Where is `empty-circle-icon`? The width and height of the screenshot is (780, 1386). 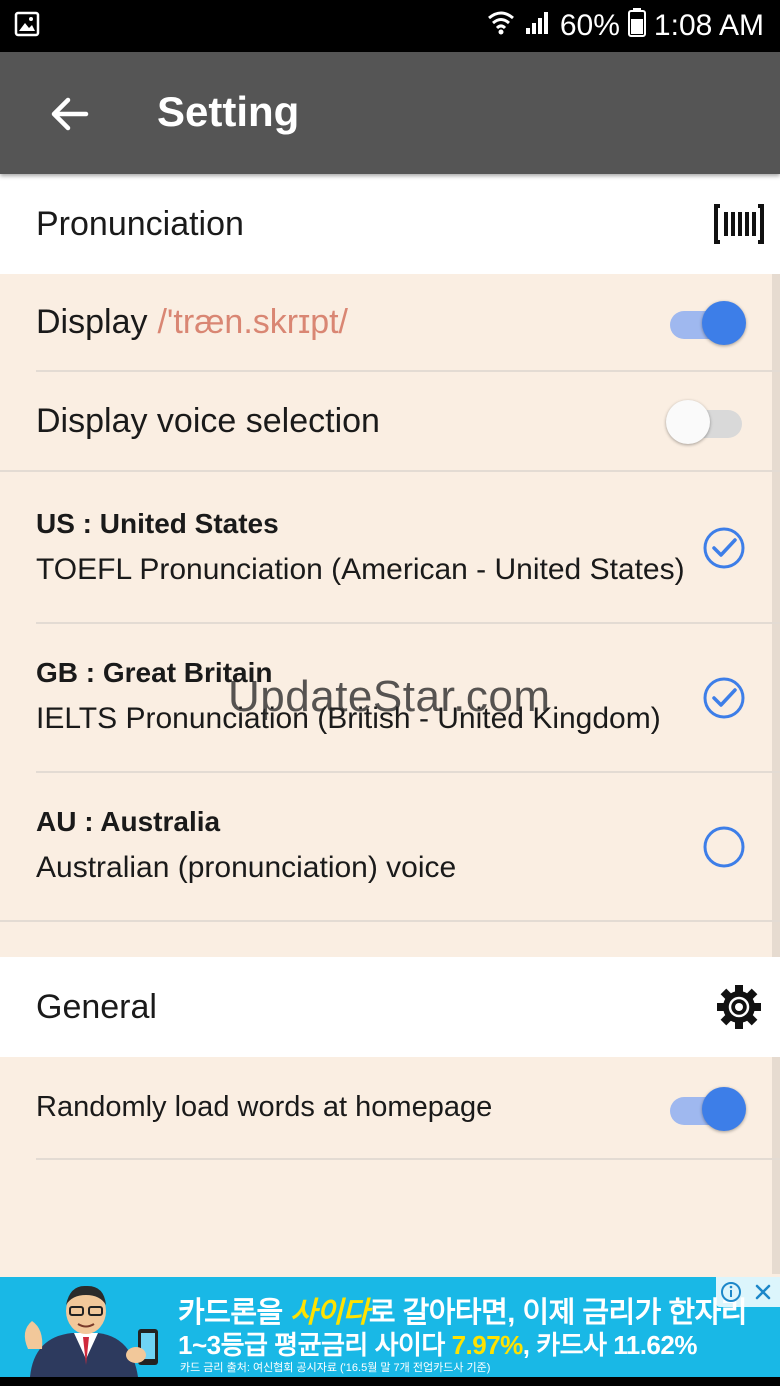 empty-circle-icon is located at coordinates (724, 847).